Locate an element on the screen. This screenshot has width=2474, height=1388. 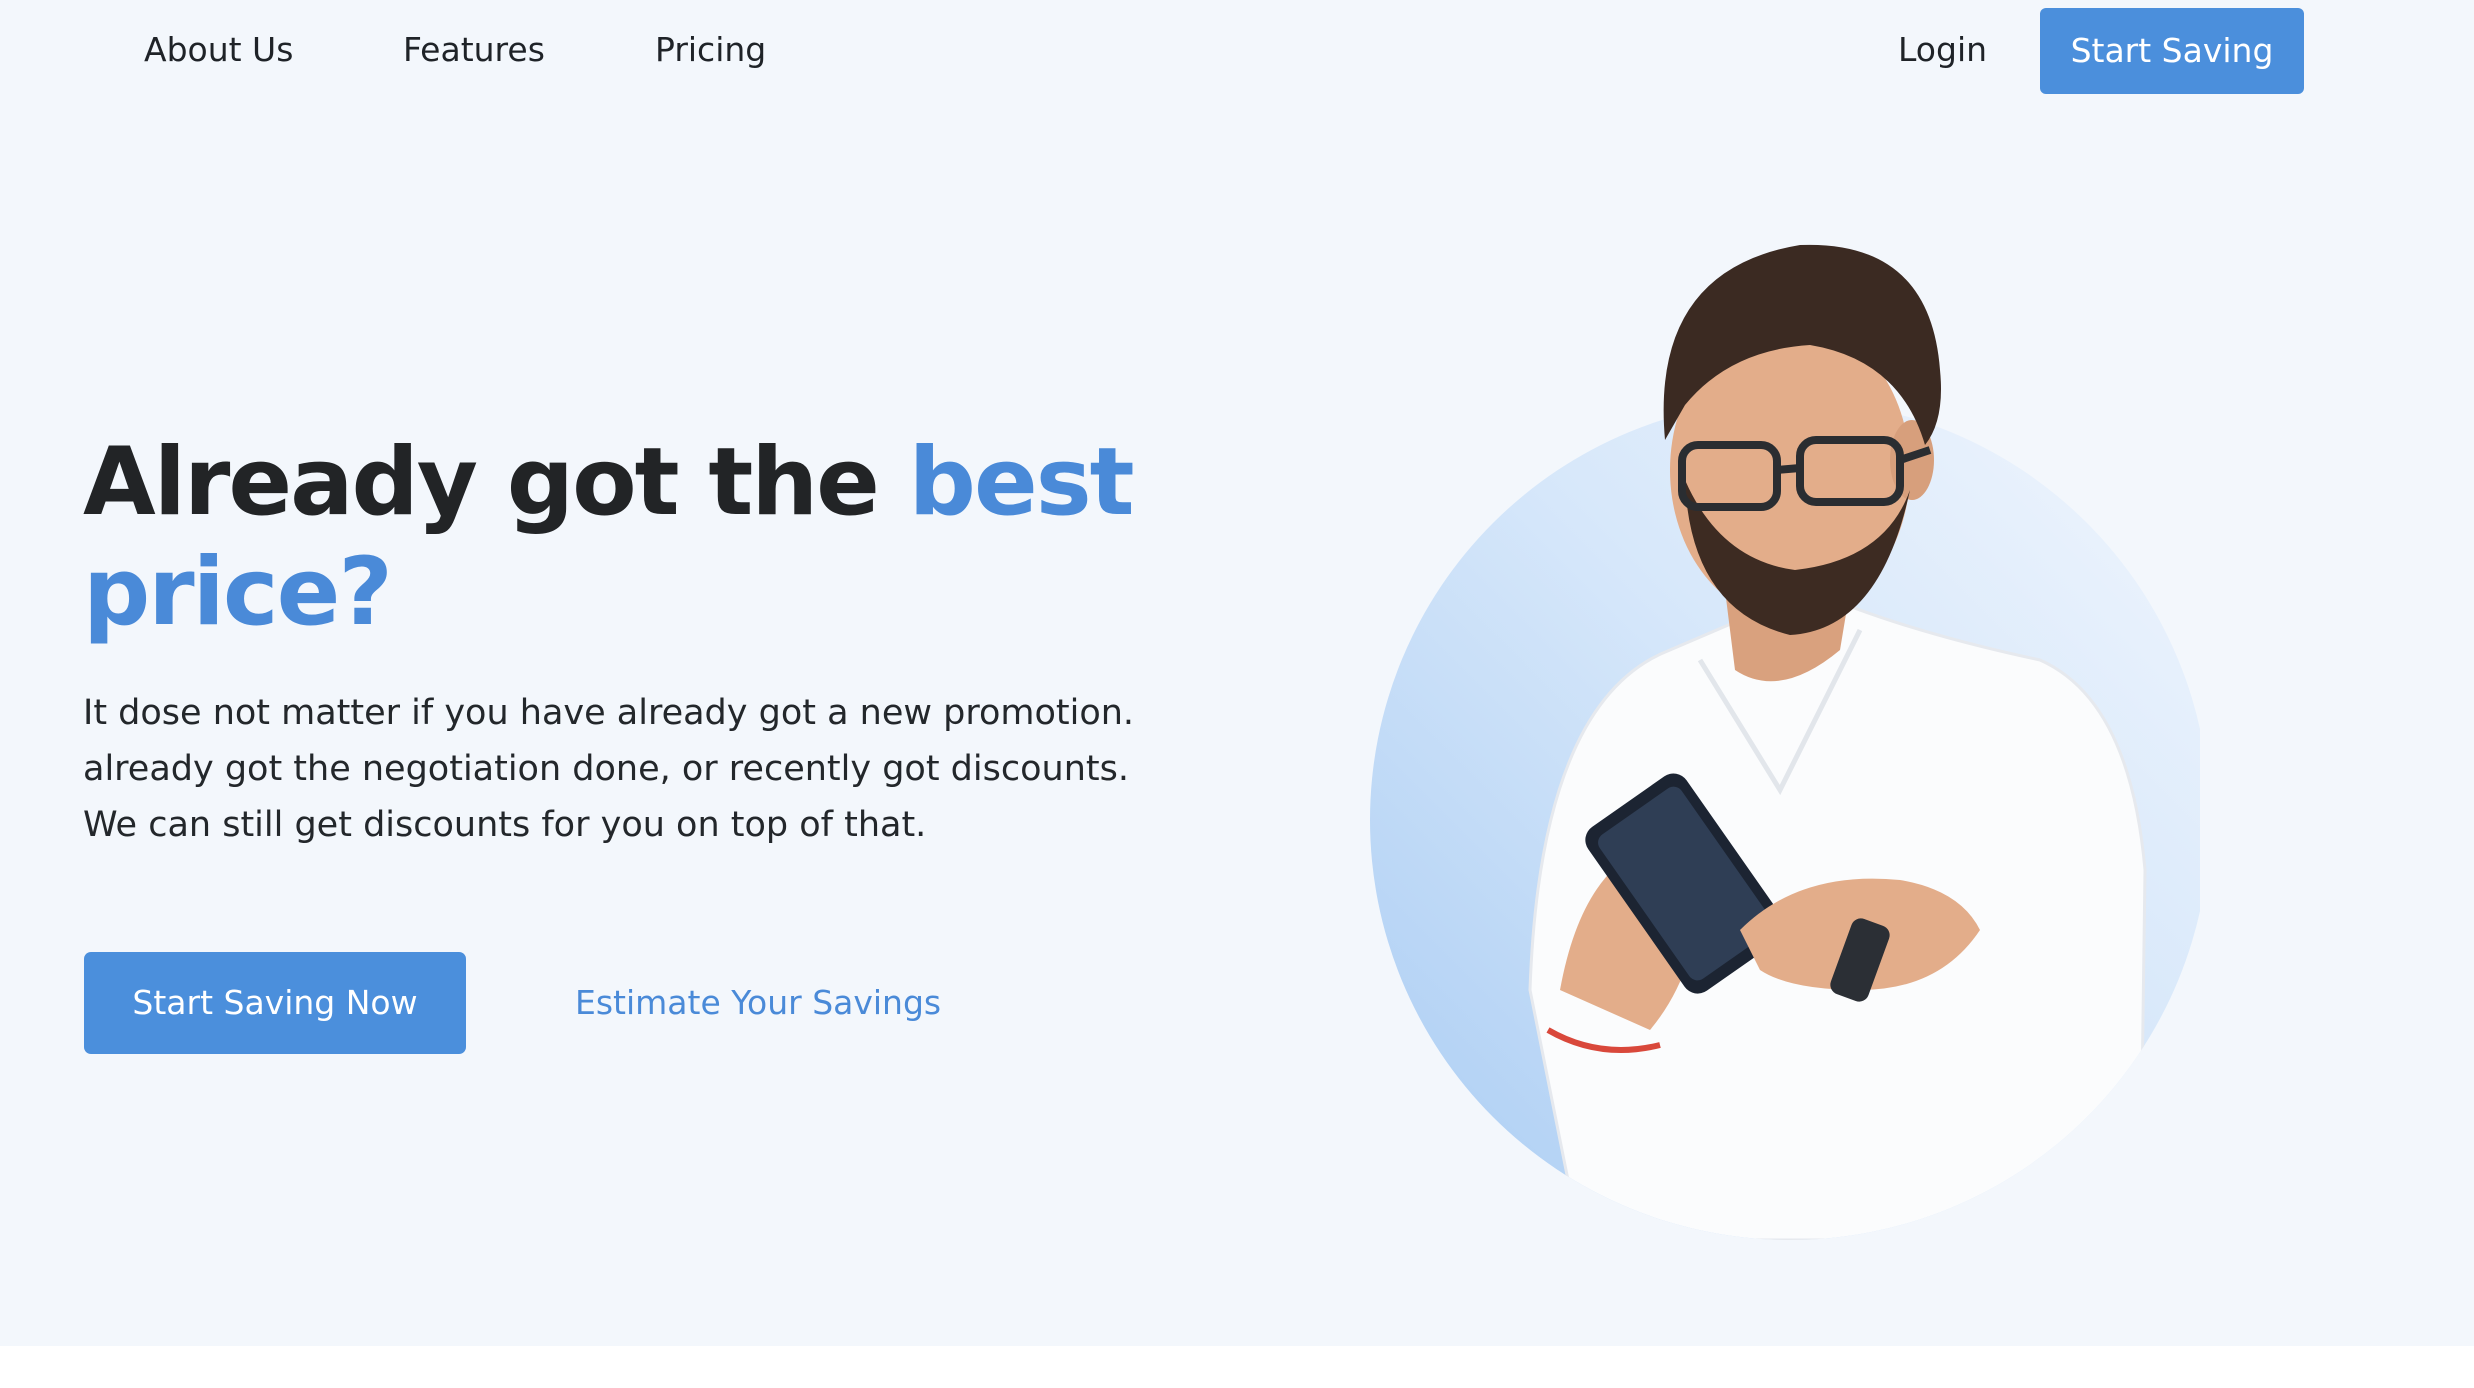
nav-link-about-us: About Us is located at coordinates (218, 50).